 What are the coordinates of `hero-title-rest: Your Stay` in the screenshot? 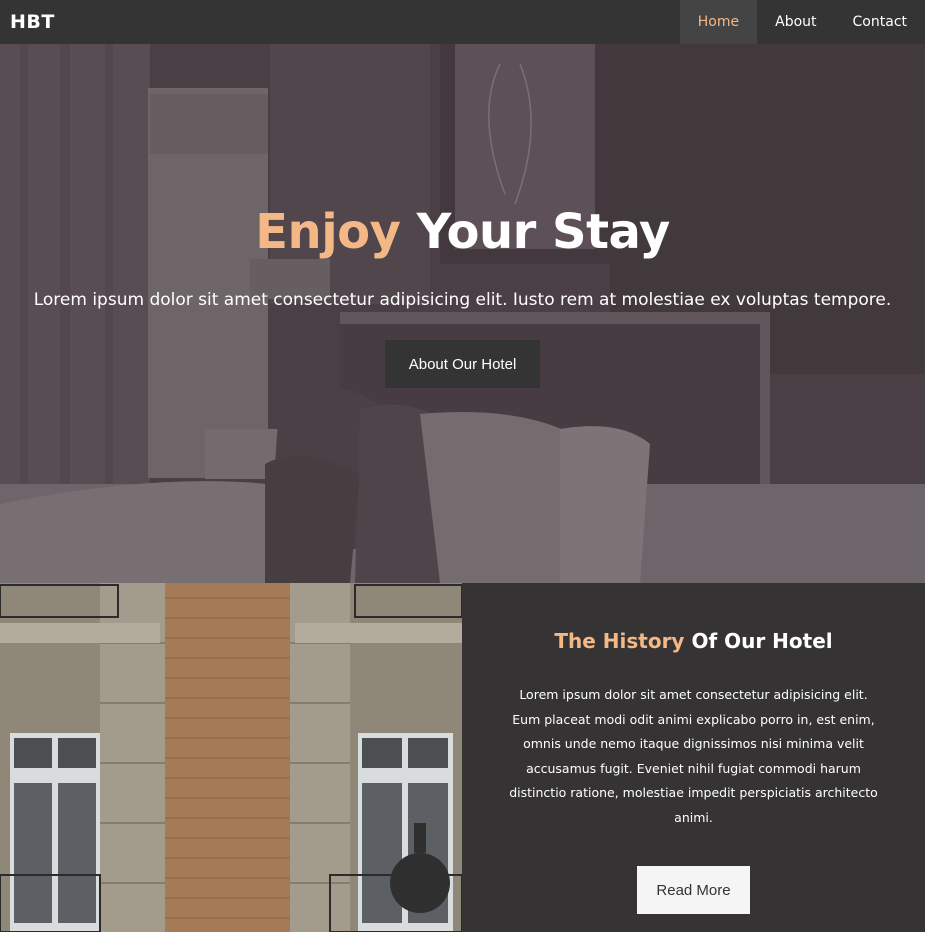 It's located at (543, 232).